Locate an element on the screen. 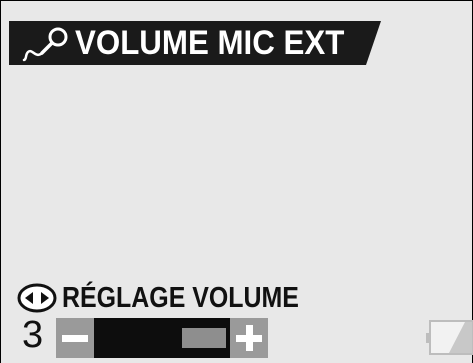 The image size is (473, 363). volume-track is located at coordinates (162, 338).